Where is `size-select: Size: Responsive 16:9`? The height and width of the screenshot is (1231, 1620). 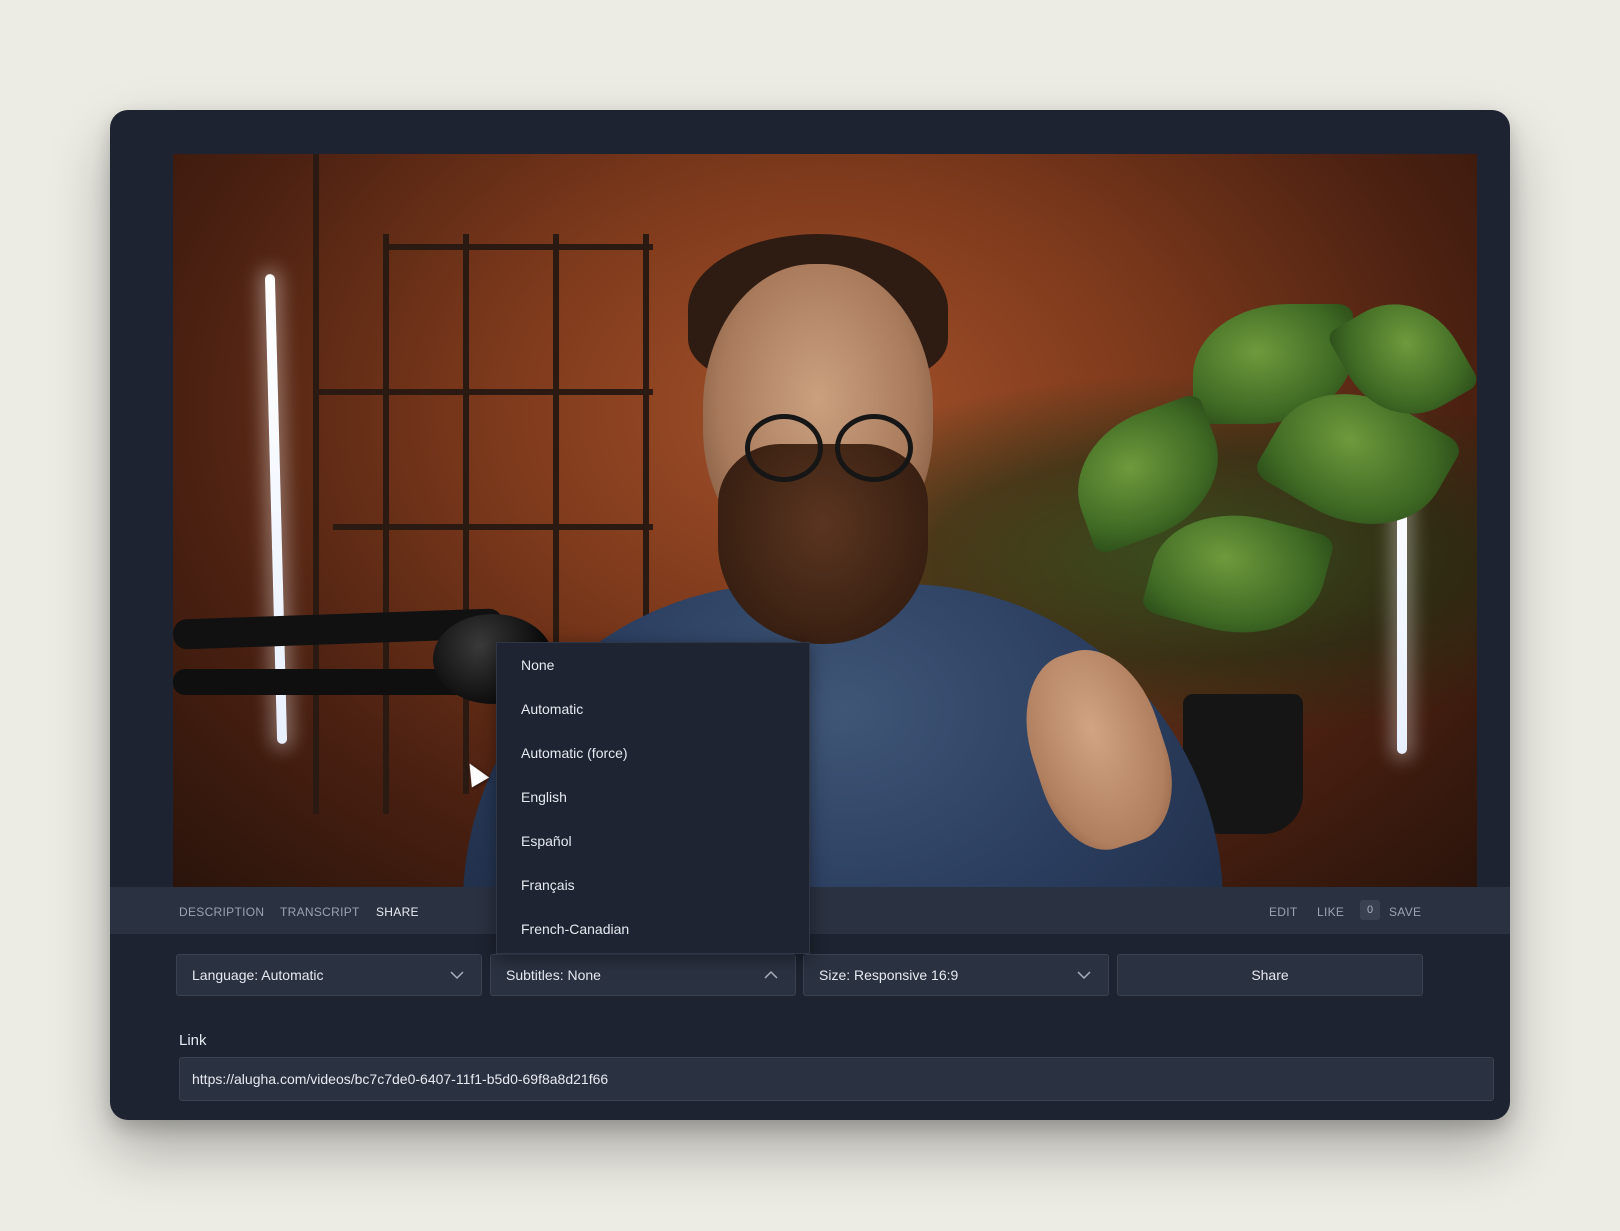 size-select: Size: Responsive 16:9 is located at coordinates (956, 975).